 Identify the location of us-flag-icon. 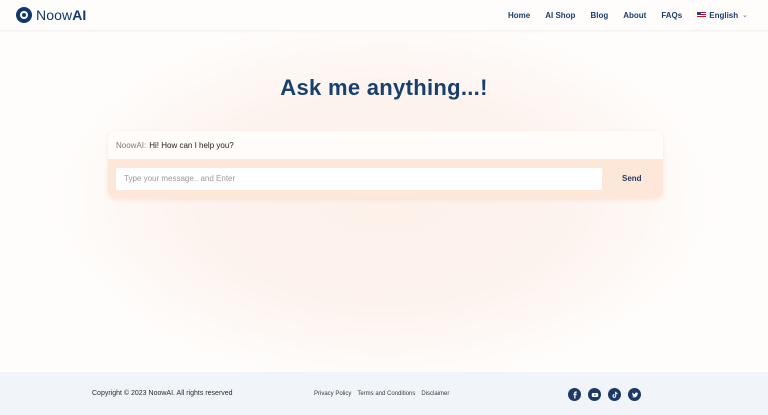
(702, 15).